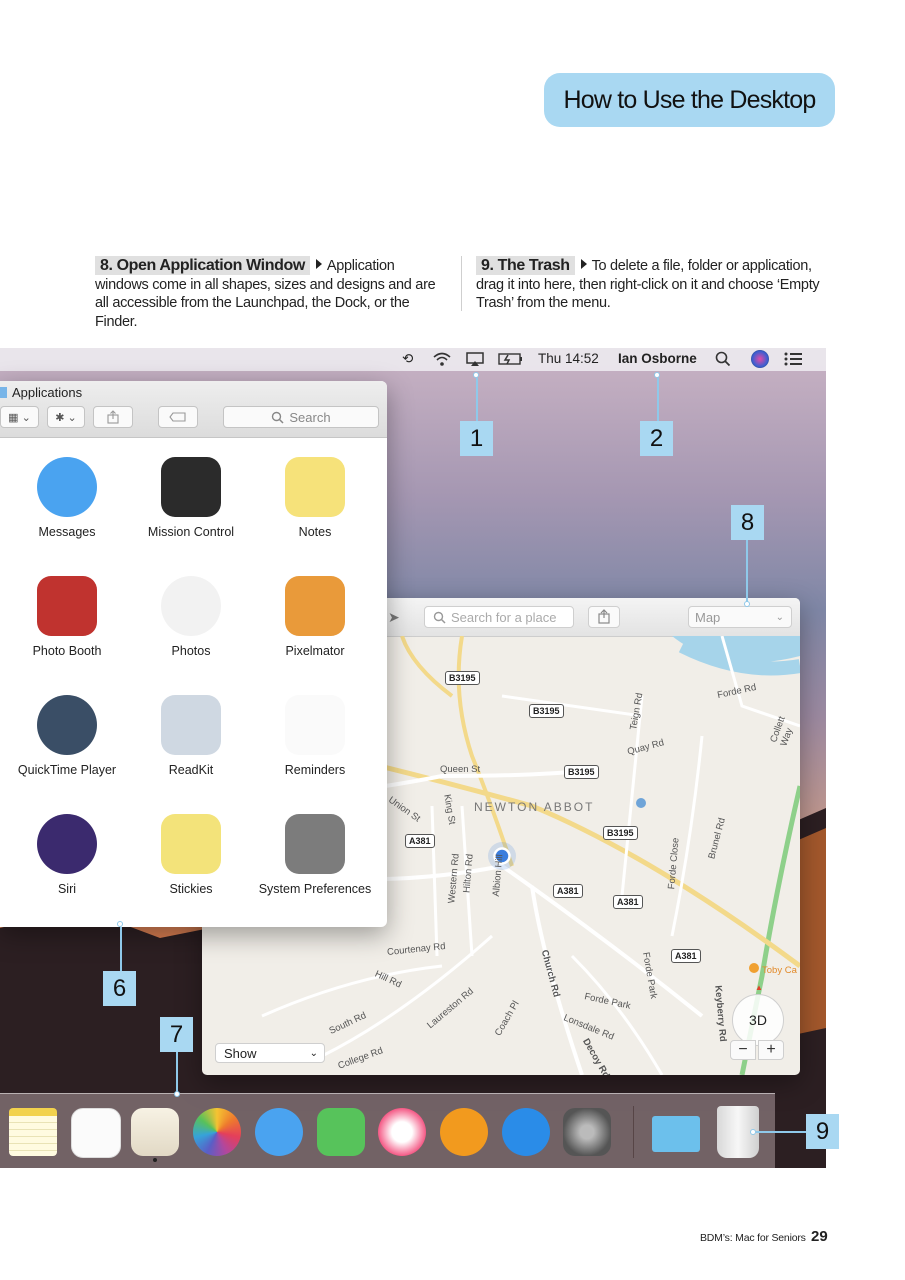 This screenshot has width=905, height=1280. What do you see at coordinates (318, 264) in the screenshot?
I see `arrow-right-icon` at bounding box center [318, 264].